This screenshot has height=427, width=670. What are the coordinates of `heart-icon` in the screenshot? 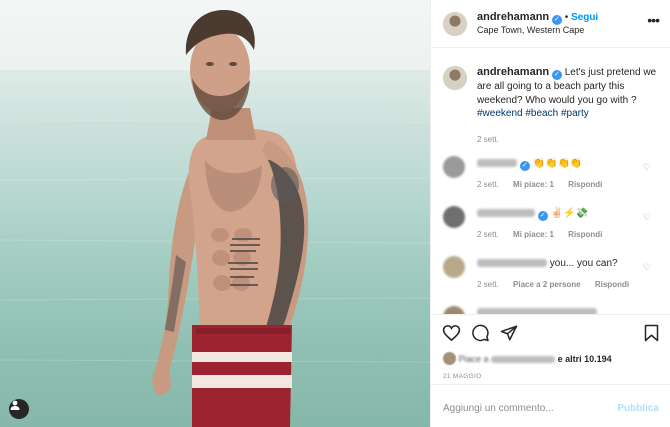 It's located at (451, 333).